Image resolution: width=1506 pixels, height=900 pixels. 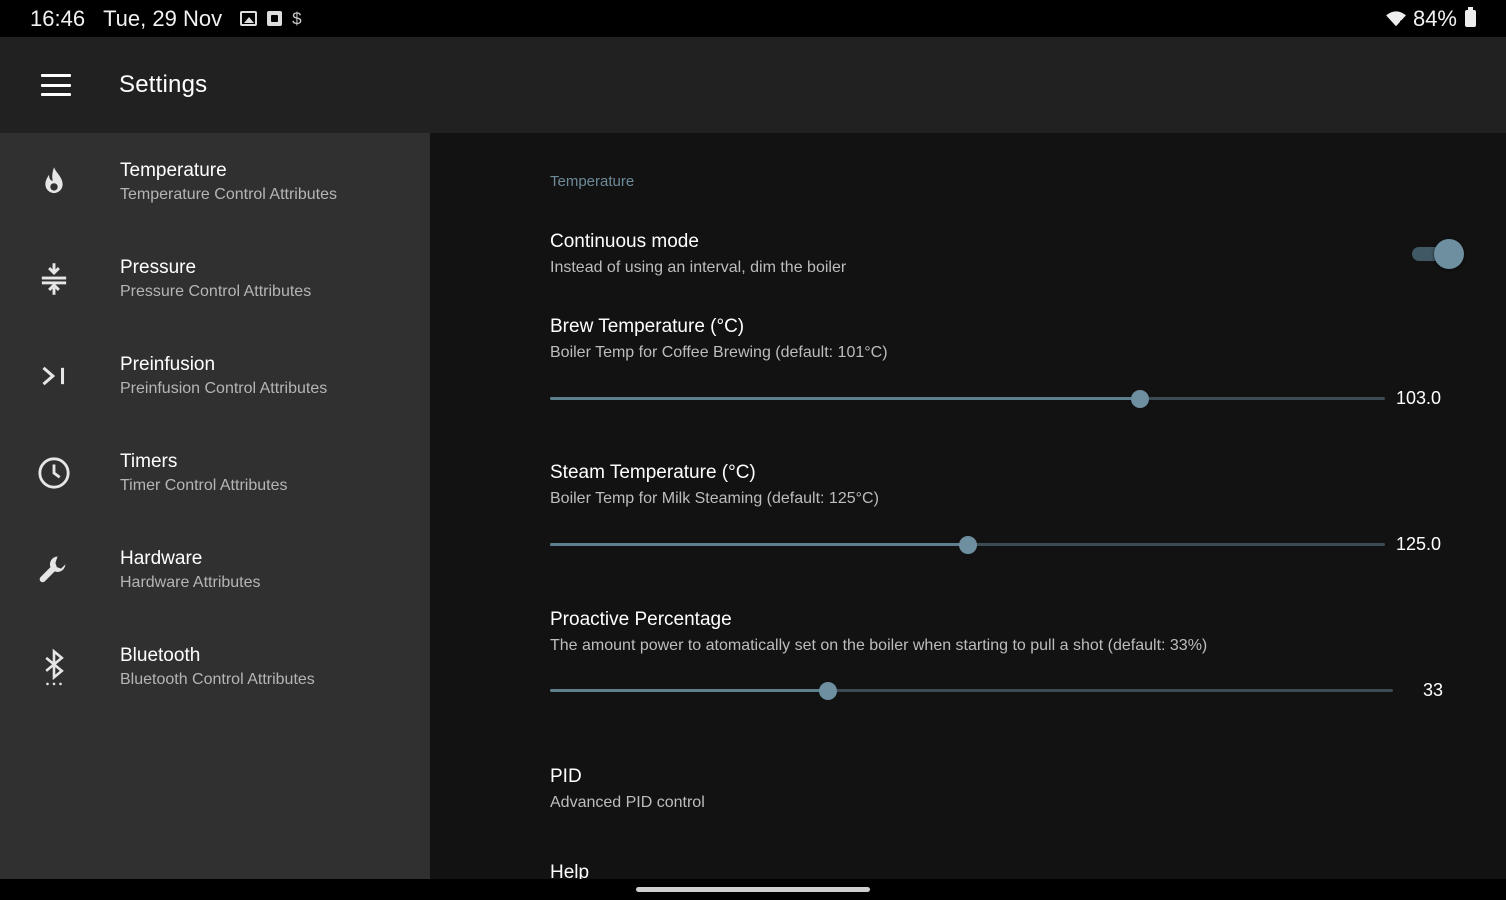 What do you see at coordinates (297, 18) in the screenshot?
I see `dollar-icon: $` at bounding box center [297, 18].